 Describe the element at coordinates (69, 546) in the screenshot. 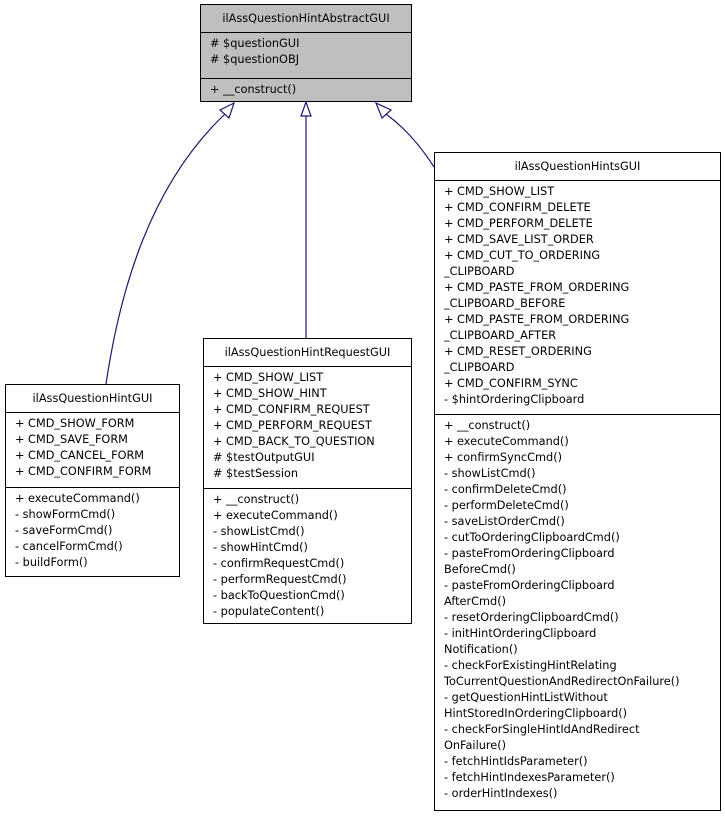

I see `method: - cancelFormCmd()` at that location.